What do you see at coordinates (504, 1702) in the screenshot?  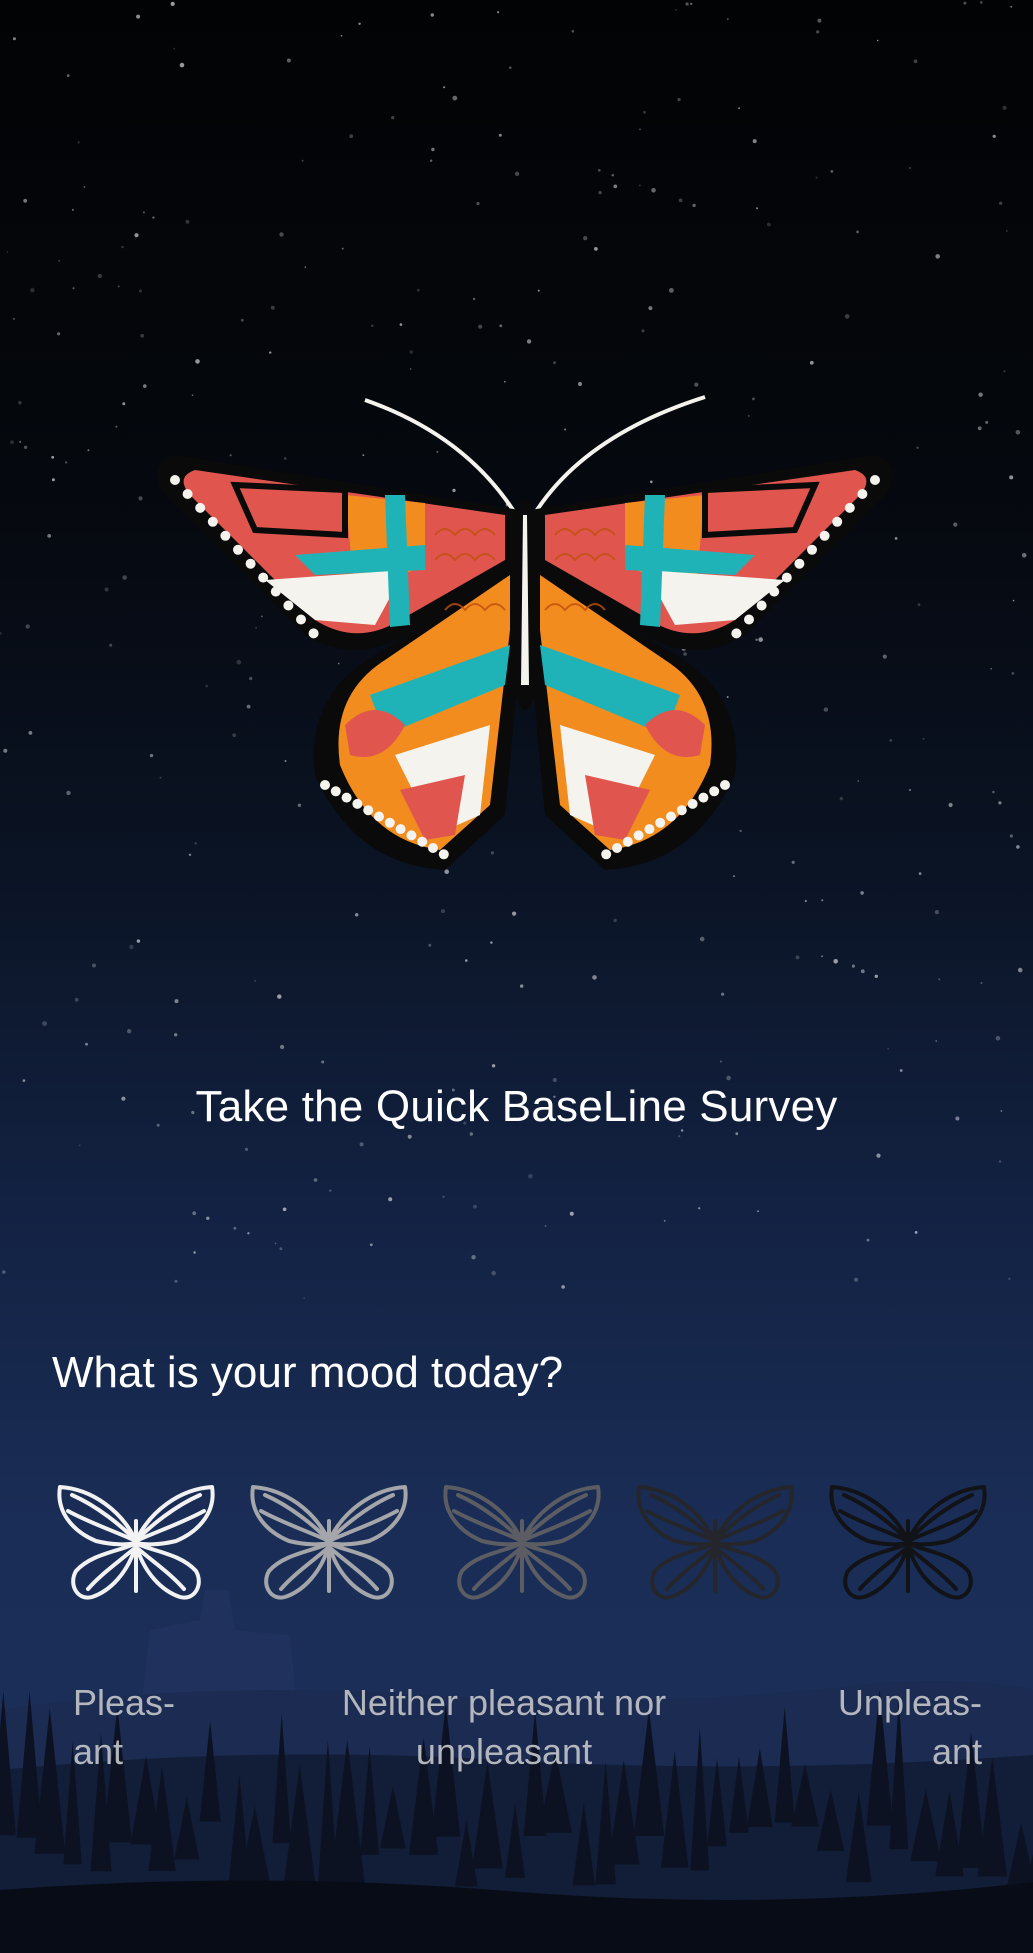 I see `scale-label-line: Neither pleasant nor` at bounding box center [504, 1702].